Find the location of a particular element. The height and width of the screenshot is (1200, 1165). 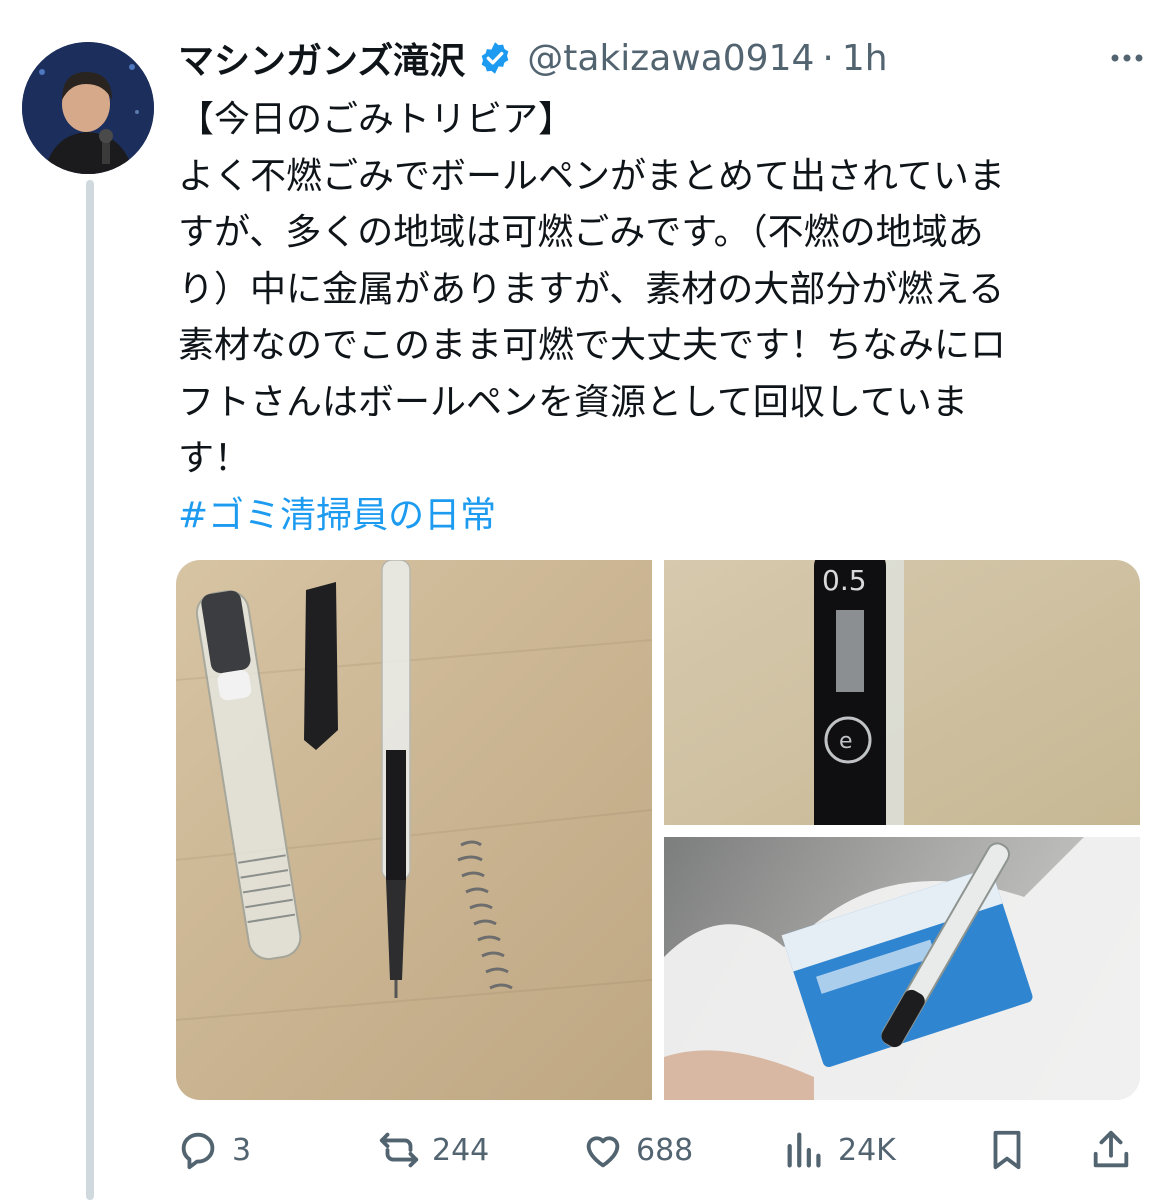

tweet-text-line: よく不燃ごみでボールペンがまとめて出されていま is located at coordinates (591, 176).